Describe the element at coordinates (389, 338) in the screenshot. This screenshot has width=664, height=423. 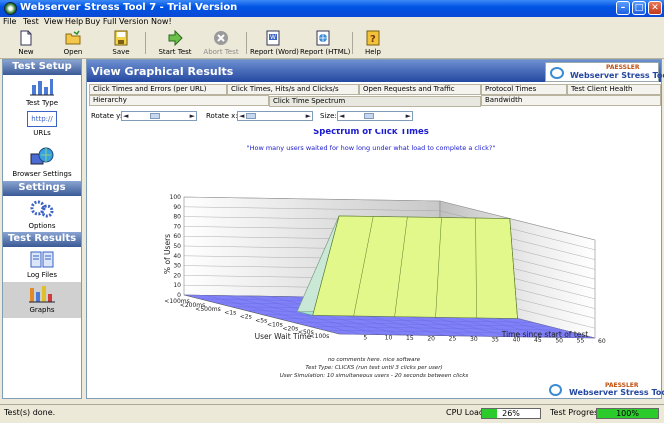
I see `z-tick-label: 10` at that location.